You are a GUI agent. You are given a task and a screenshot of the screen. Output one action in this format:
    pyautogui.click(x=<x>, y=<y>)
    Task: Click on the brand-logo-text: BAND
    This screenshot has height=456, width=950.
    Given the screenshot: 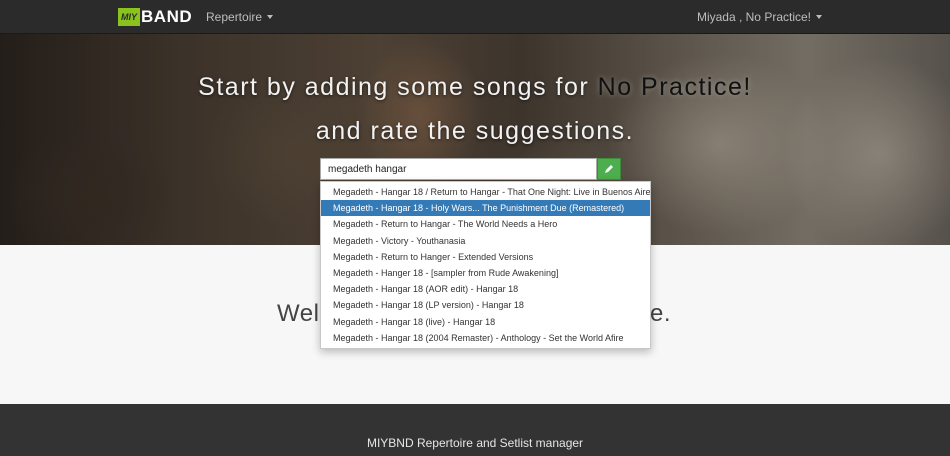 What is the action you would take?
    pyautogui.click(x=167, y=16)
    